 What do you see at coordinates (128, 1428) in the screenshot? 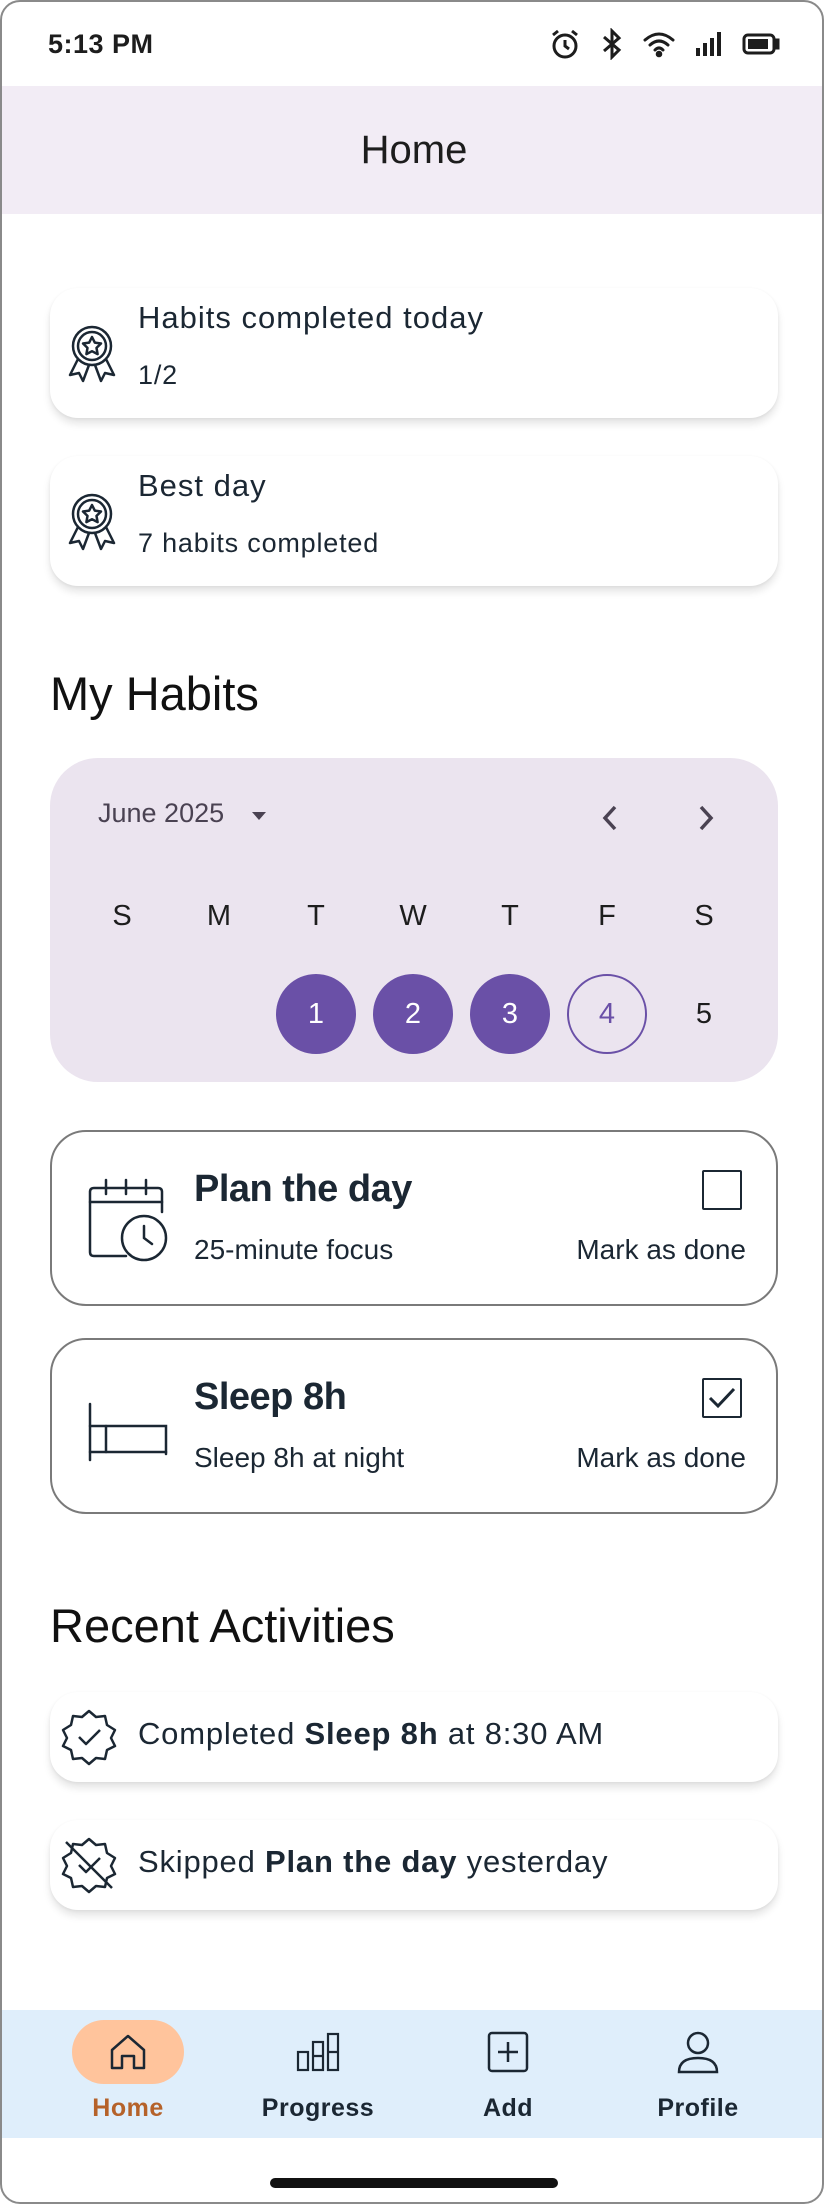
I see `bed-icon` at bounding box center [128, 1428].